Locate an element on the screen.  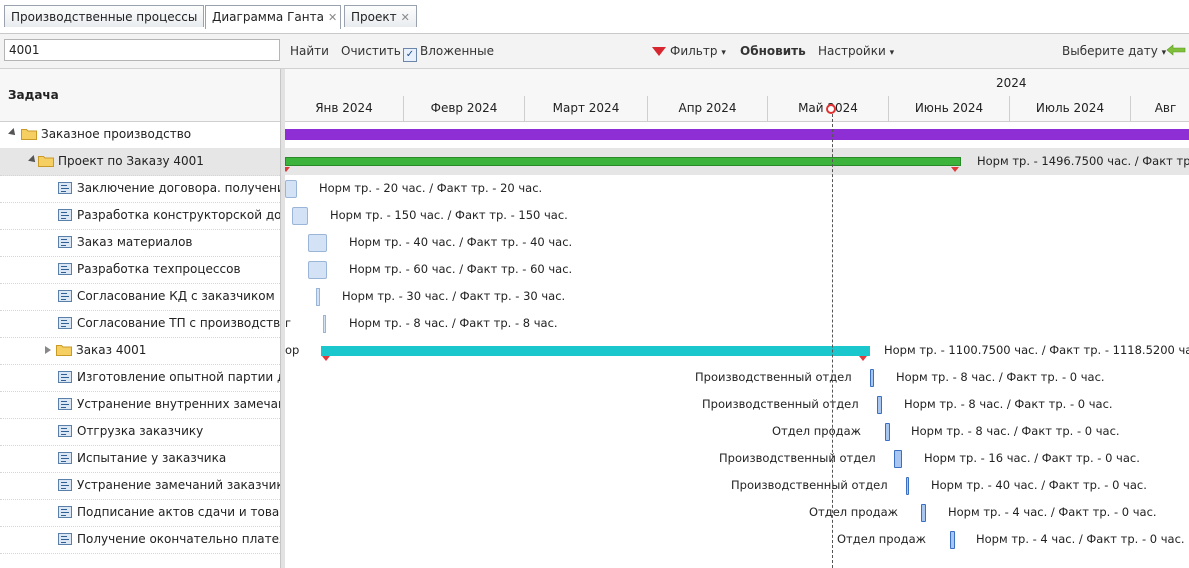
month-header: Март 2024 is located at coordinates (586, 108).